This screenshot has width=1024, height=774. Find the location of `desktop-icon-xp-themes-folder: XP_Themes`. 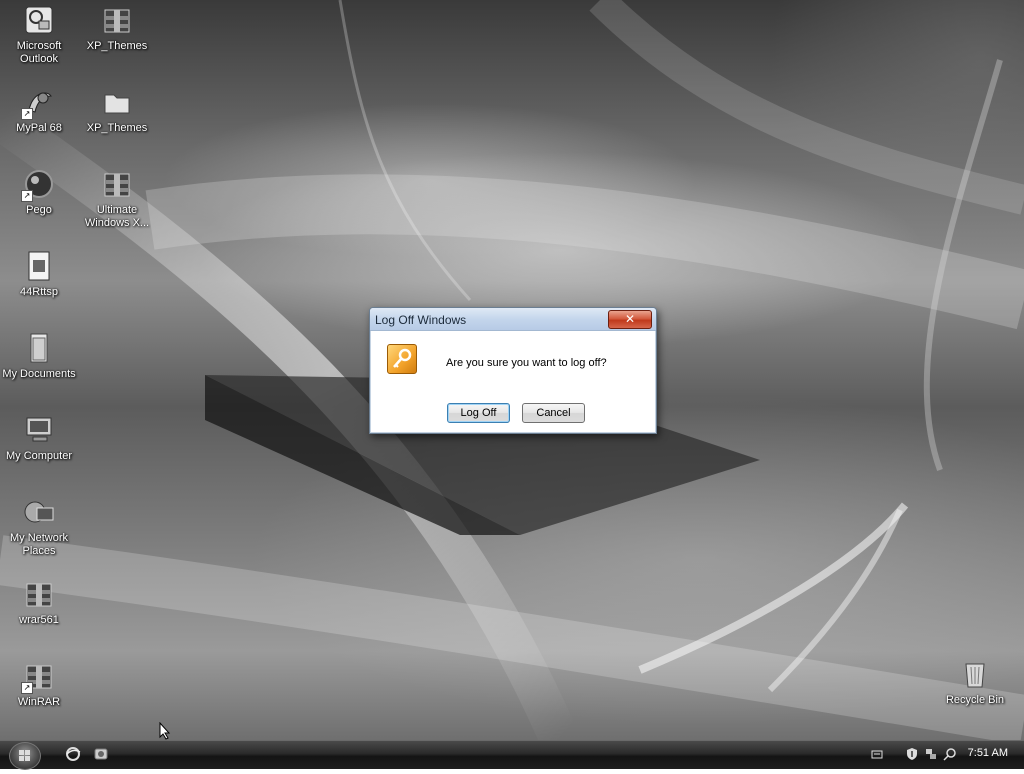

desktop-icon-xp-themes-folder: XP_Themes is located at coordinates (117, 110).